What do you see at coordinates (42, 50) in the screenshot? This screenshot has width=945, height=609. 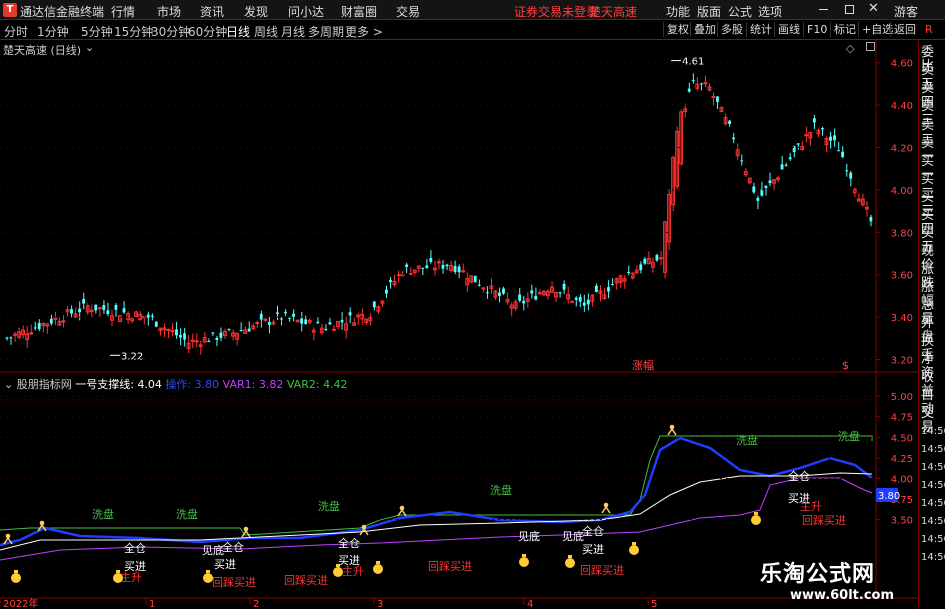 I see `upper-panel-title: 楚天高速 (日线)` at bounding box center [42, 50].